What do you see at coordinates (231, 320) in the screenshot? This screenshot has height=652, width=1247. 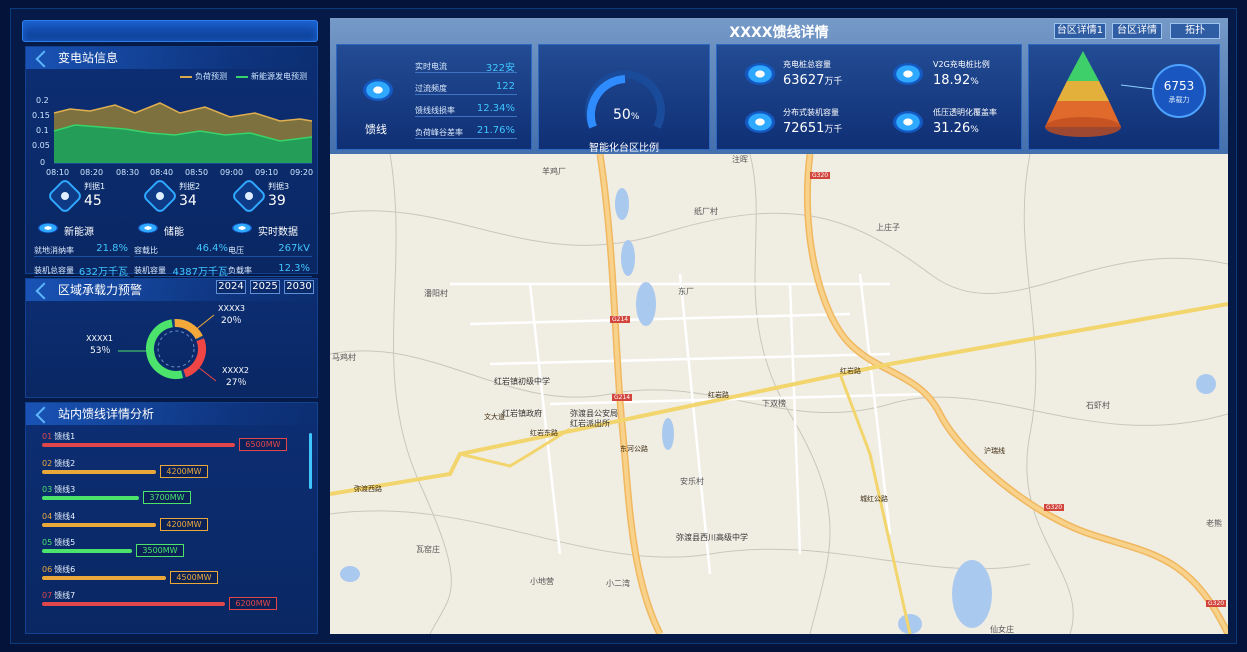 I see `segment-pct: 20％` at bounding box center [231, 320].